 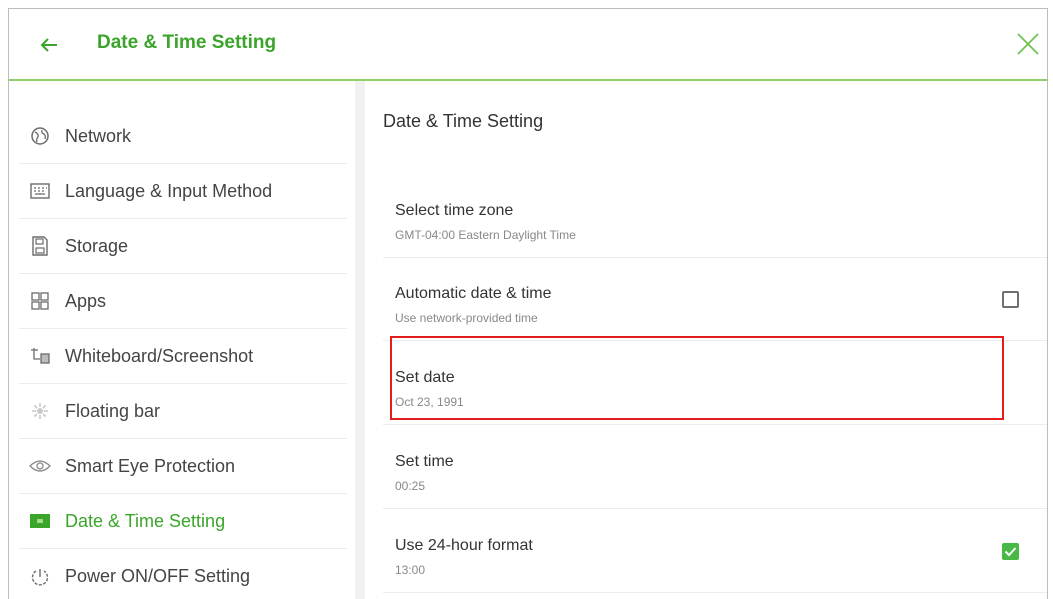 What do you see at coordinates (150, 465) in the screenshot?
I see `sidebar-item-label: Smart Eye Protection` at bounding box center [150, 465].